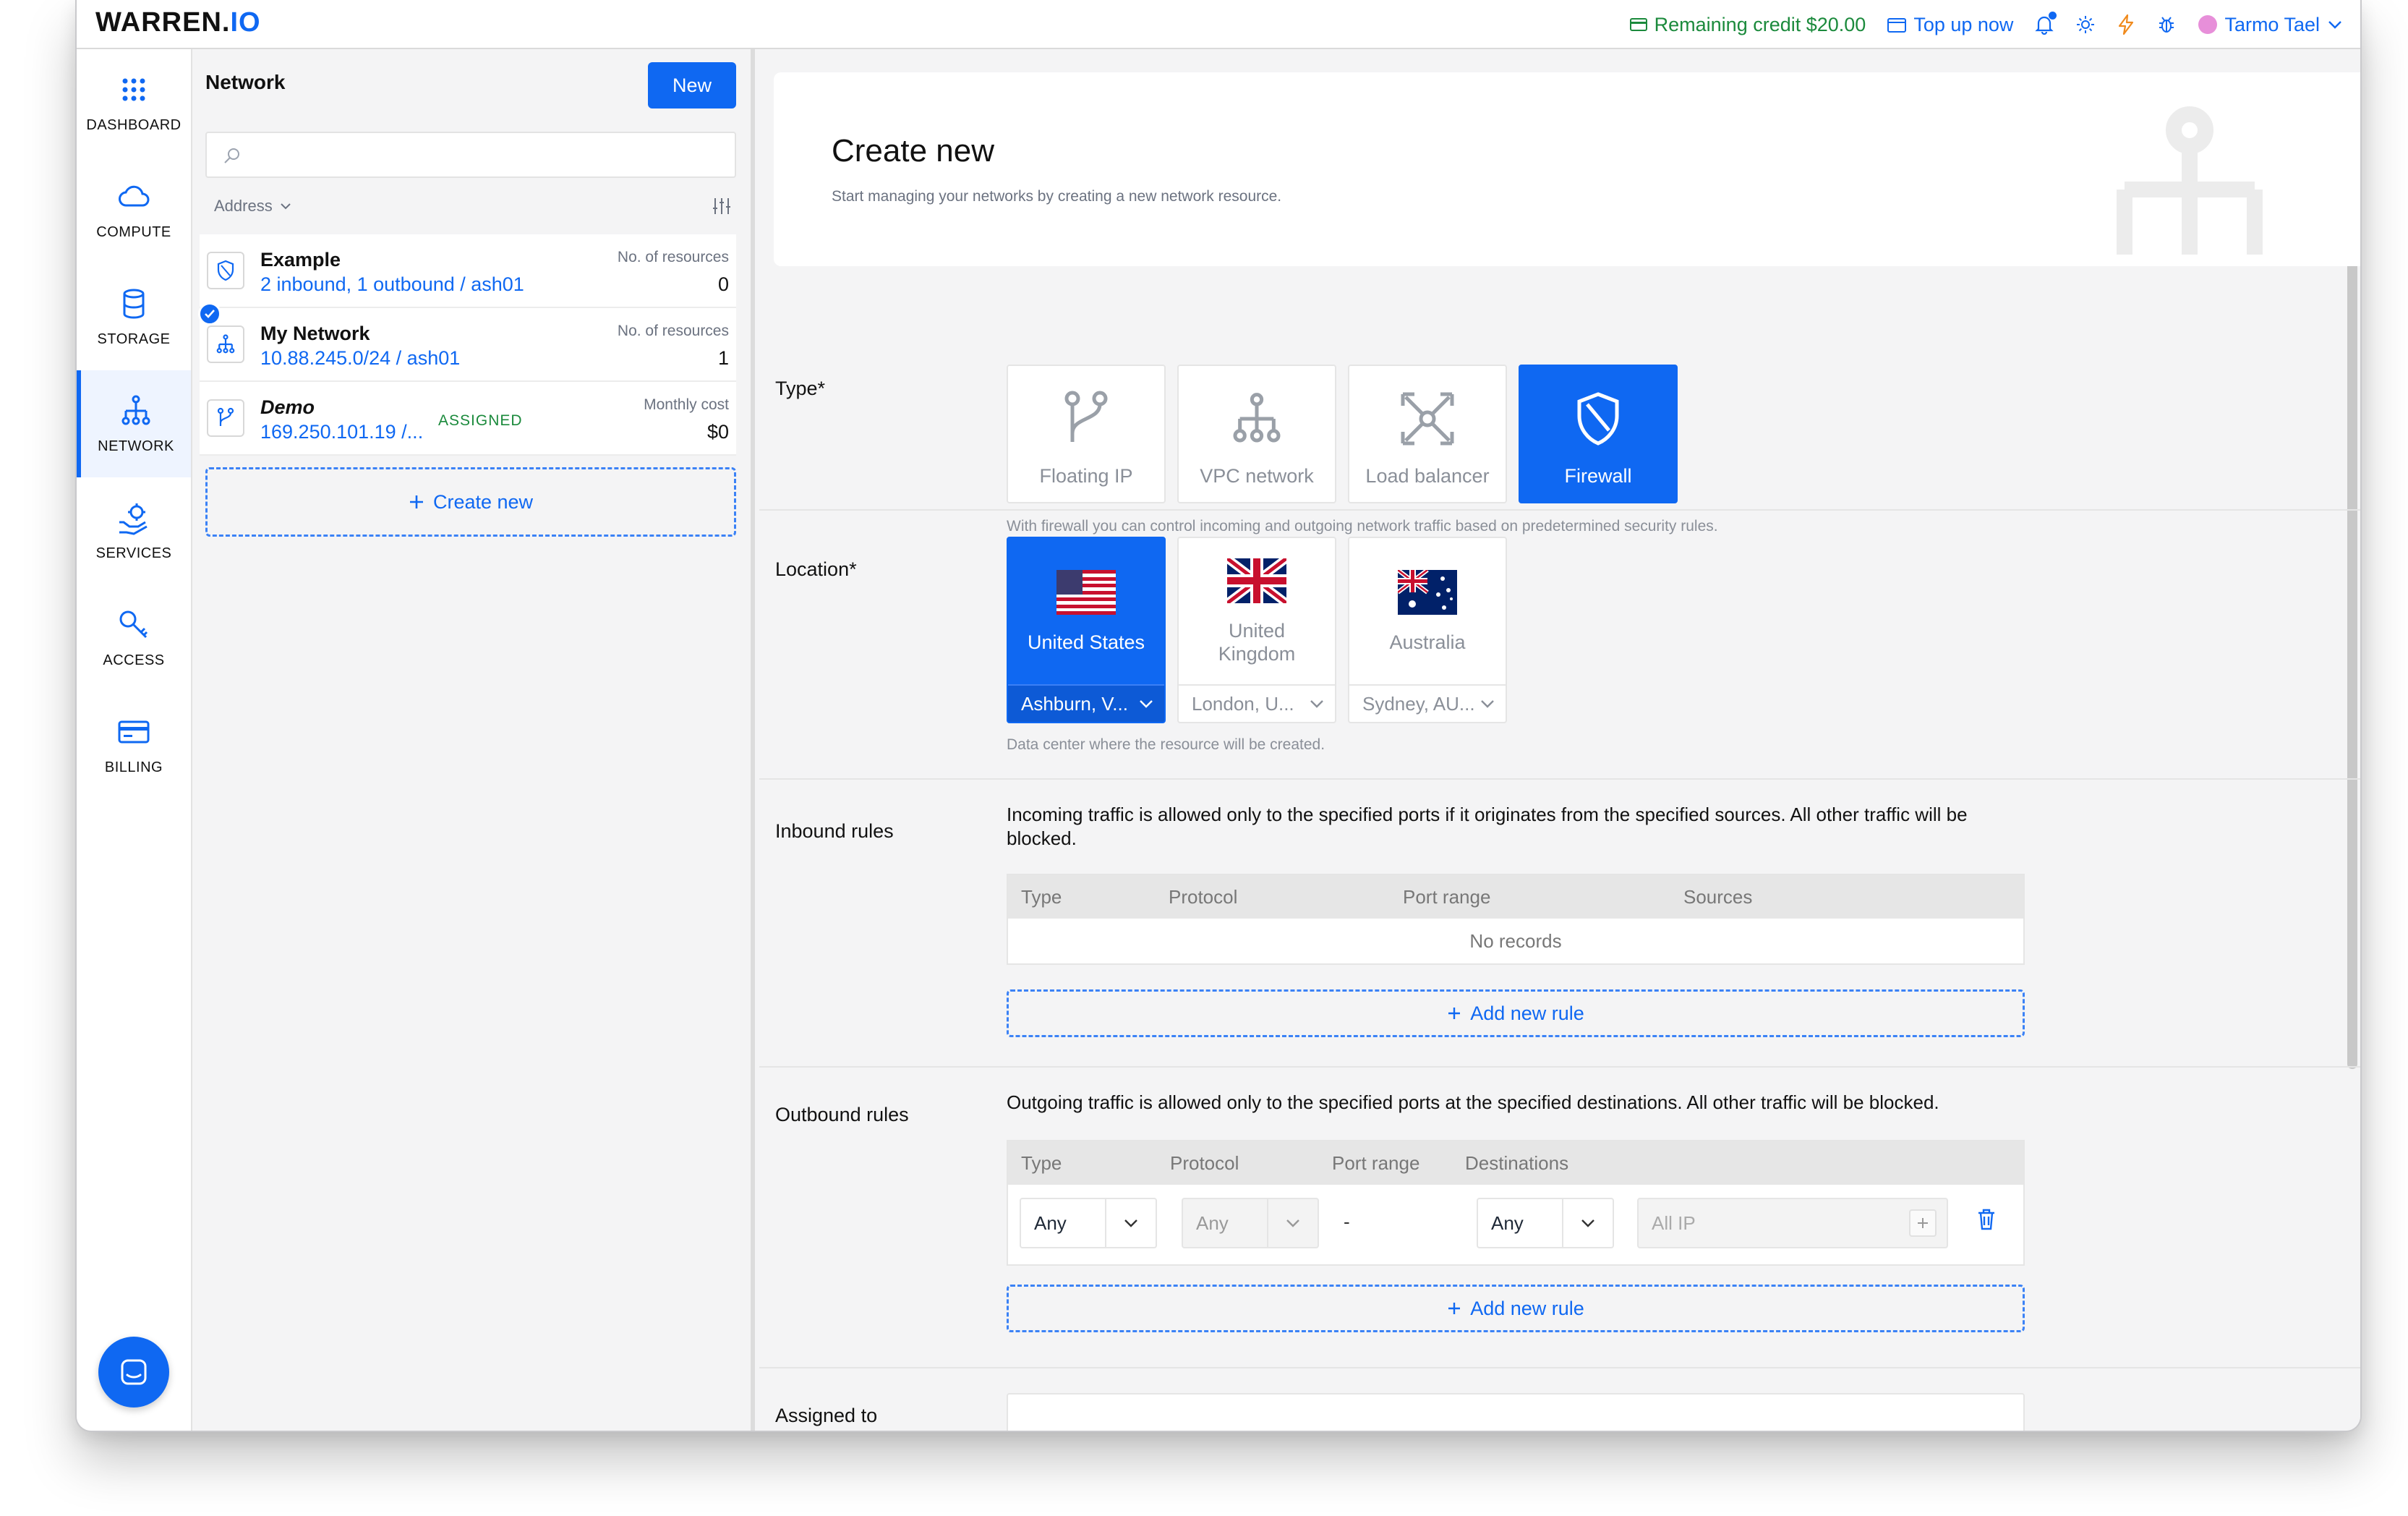 This screenshot has height=1516, width=2408. What do you see at coordinates (1515, 1163) in the screenshot?
I see `table-header: Type Protocol Port range Destinations` at bounding box center [1515, 1163].